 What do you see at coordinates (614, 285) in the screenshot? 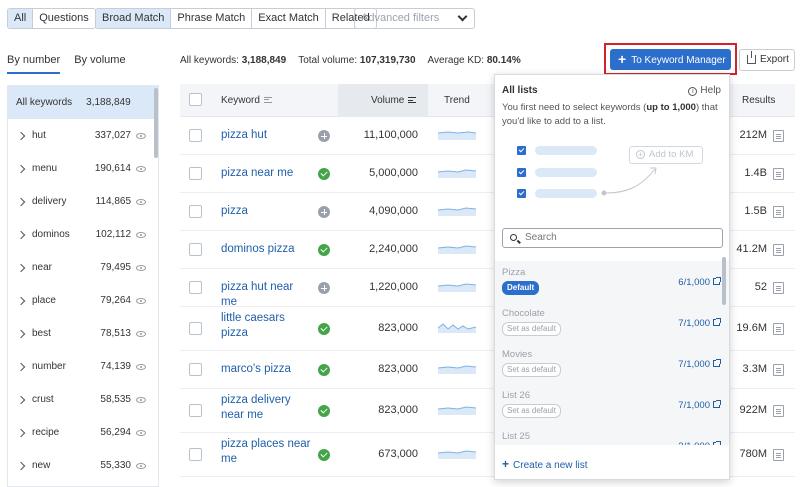
I see `keyword-list-item: Pizza Default 6/1,000` at bounding box center [614, 285].